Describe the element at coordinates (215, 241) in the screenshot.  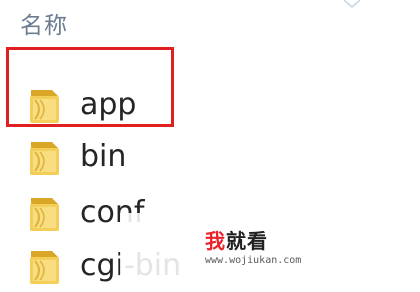
I see `watermark-title-first: 我` at that location.